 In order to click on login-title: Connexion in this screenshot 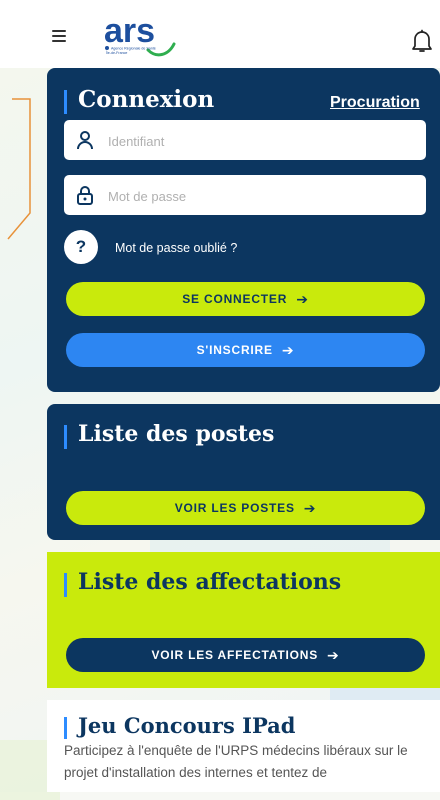, I will do `click(146, 99)`.